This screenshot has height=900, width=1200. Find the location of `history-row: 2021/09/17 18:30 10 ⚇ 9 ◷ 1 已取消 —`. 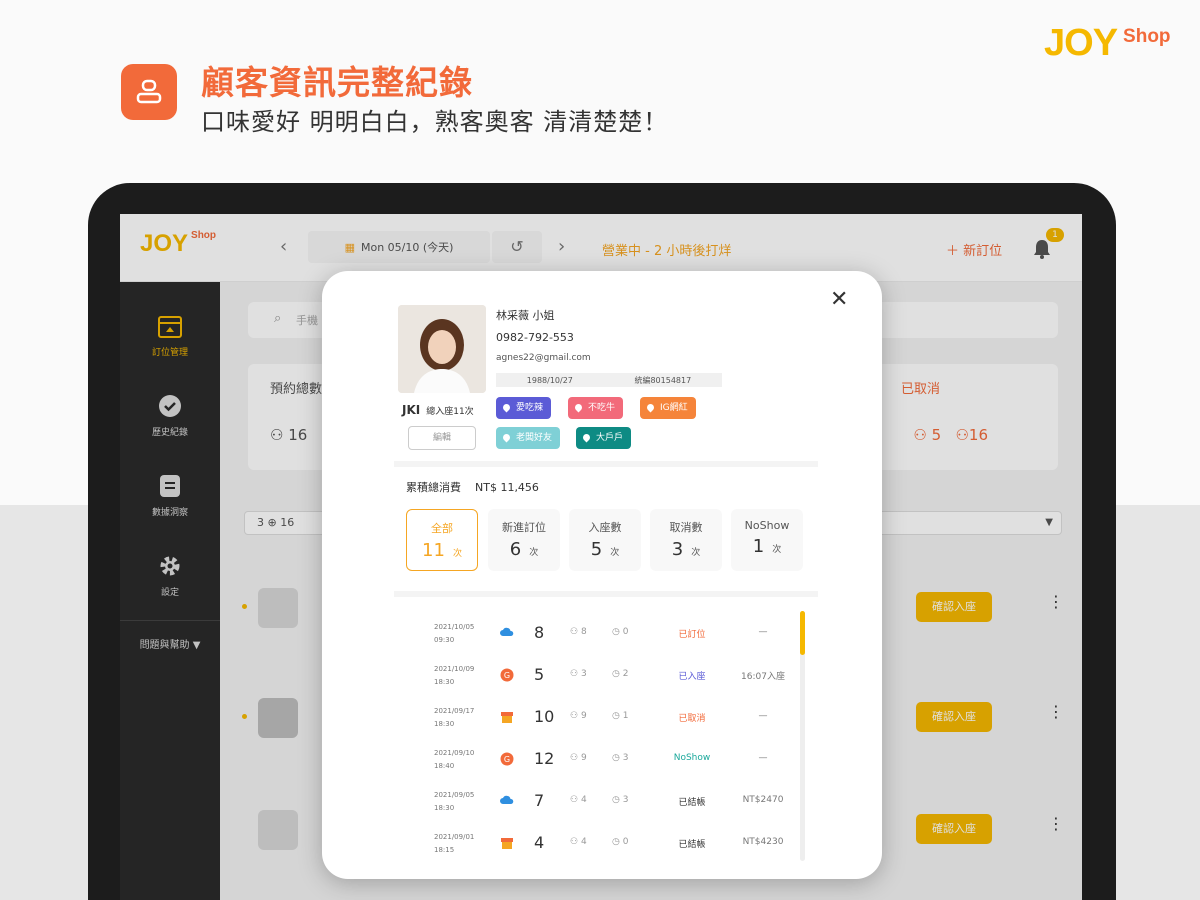

history-row: 2021/09/17 18:30 10 ⚇ 9 ◷ 1 已取消 — is located at coordinates (599, 716).